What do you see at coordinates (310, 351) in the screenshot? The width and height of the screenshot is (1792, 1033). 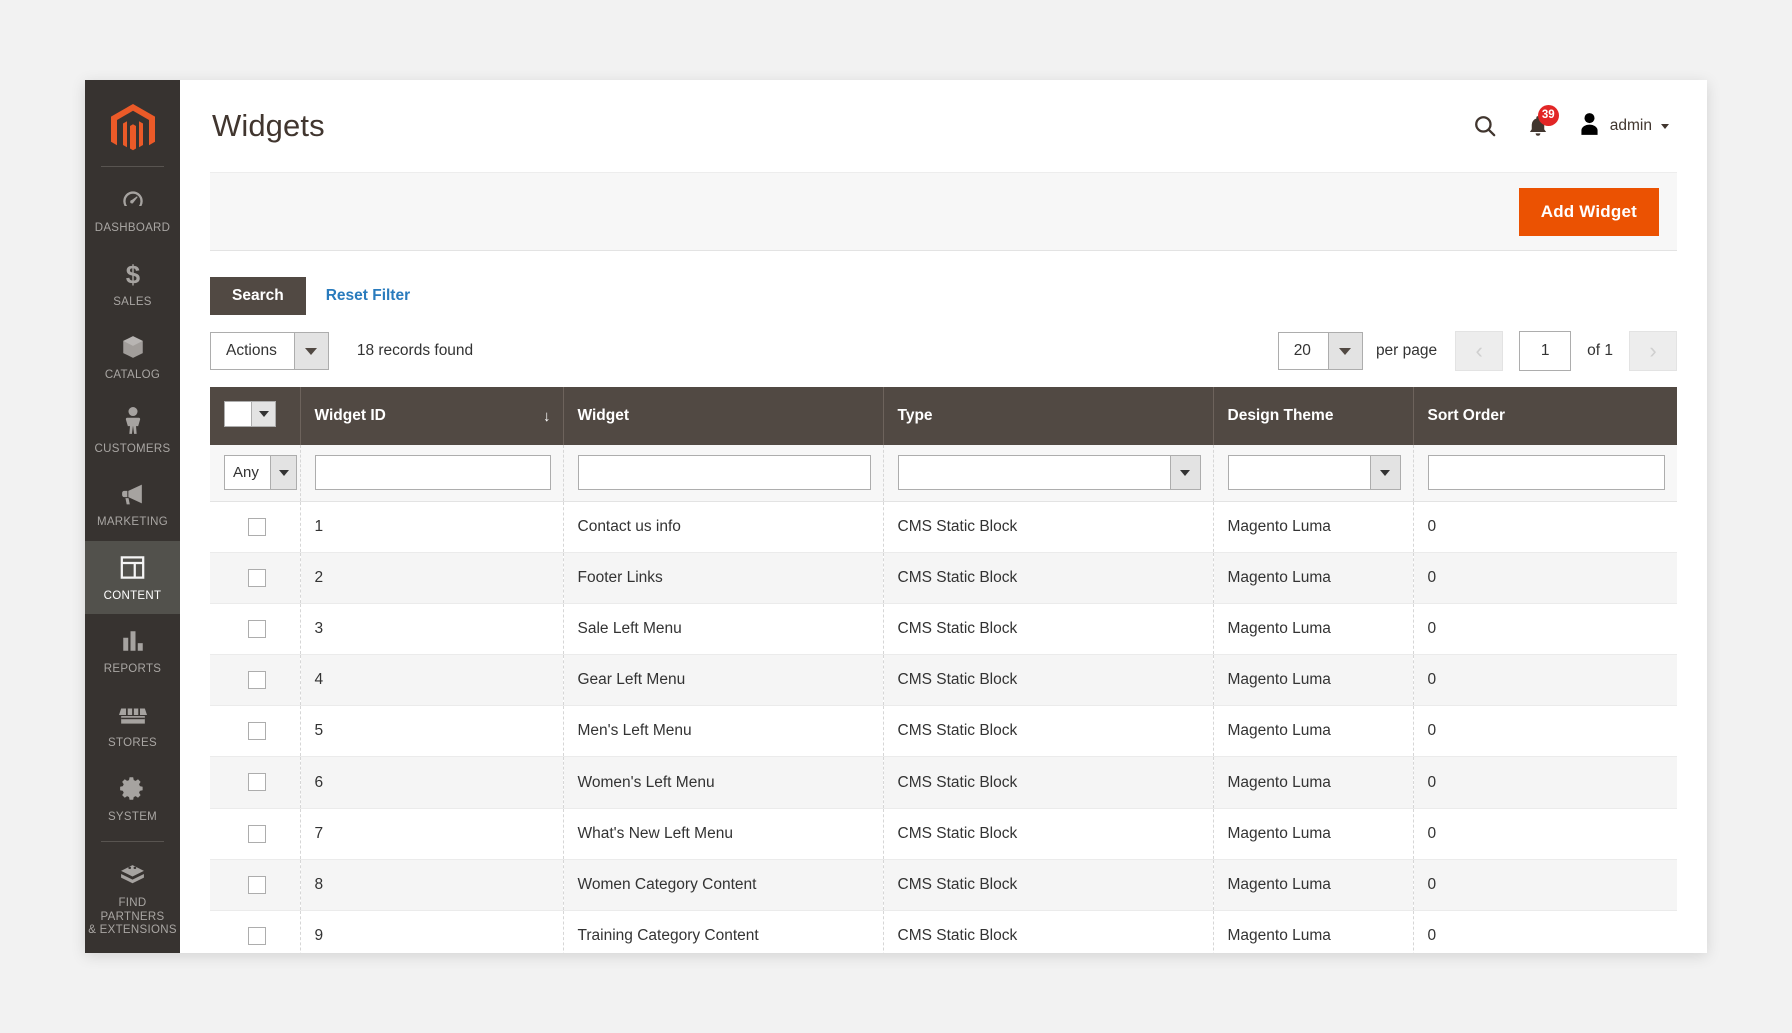 I see `chevron-down-icon` at bounding box center [310, 351].